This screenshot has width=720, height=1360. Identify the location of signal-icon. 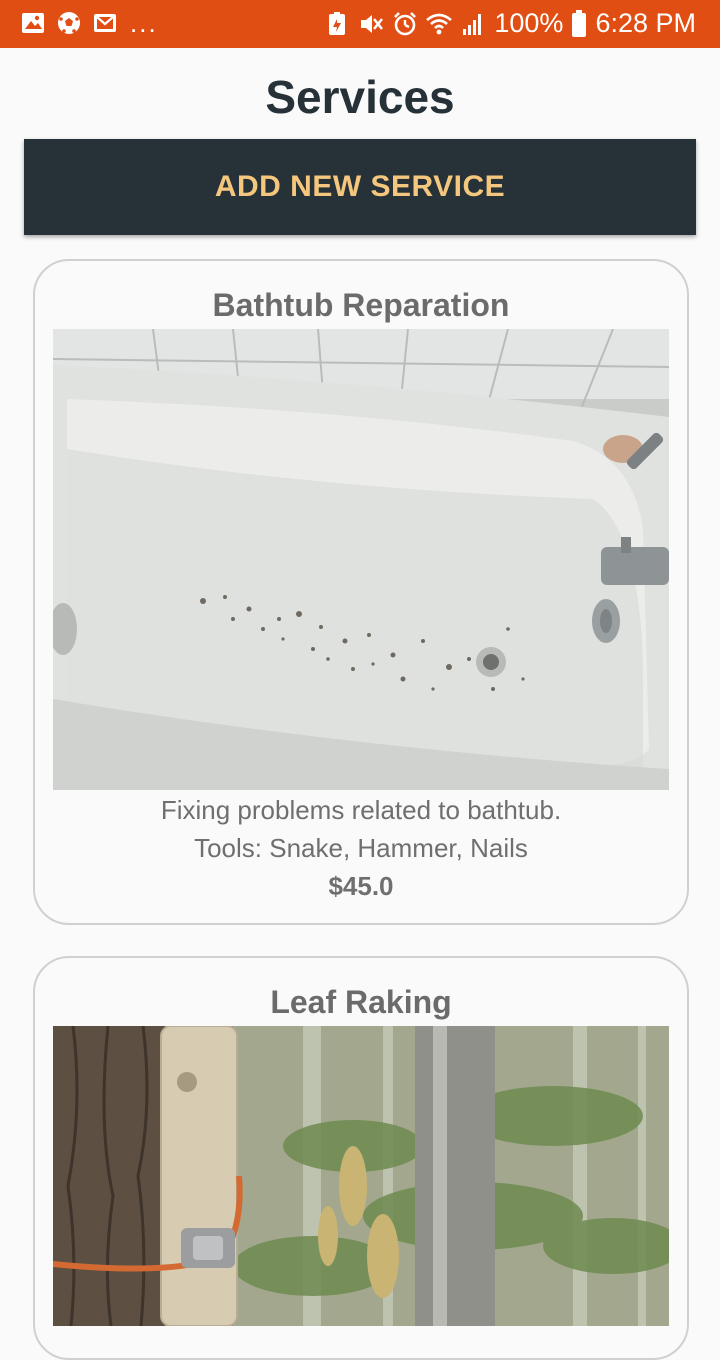
(472, 24).